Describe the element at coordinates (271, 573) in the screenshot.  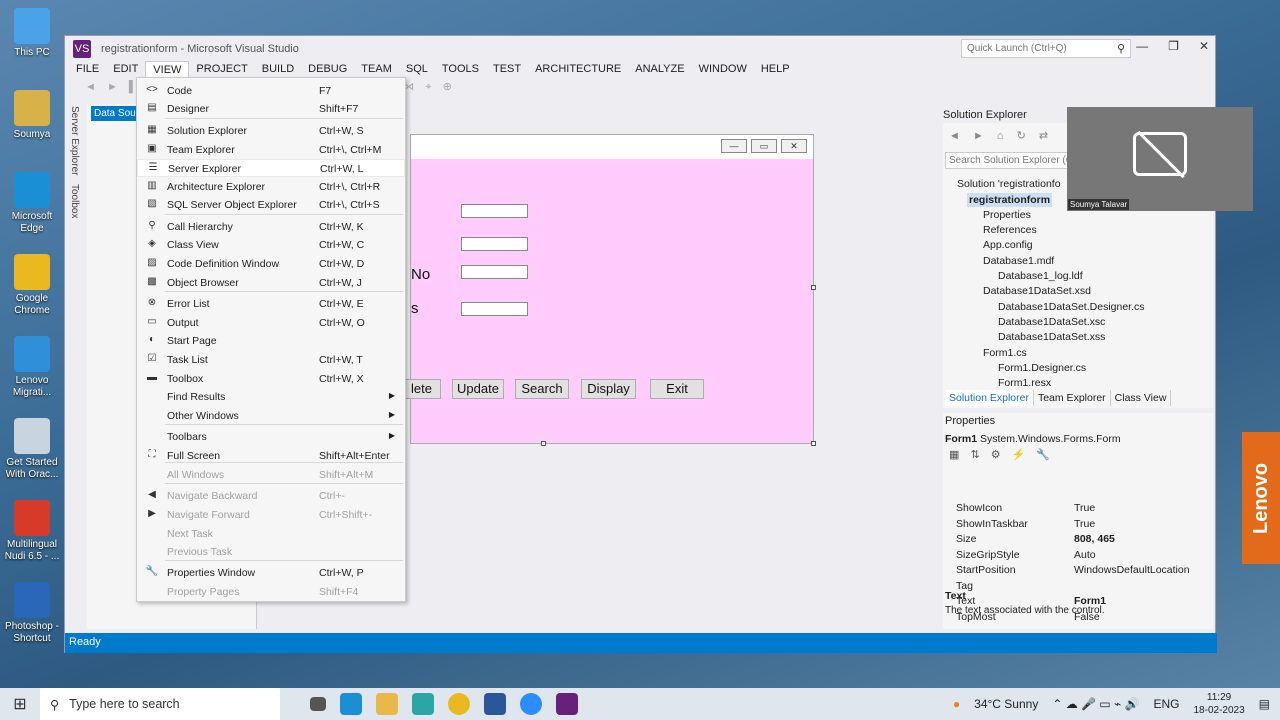
I see `menu-item-properties-window: 🔧 Properties Window Ctrl+W, P` at that location.